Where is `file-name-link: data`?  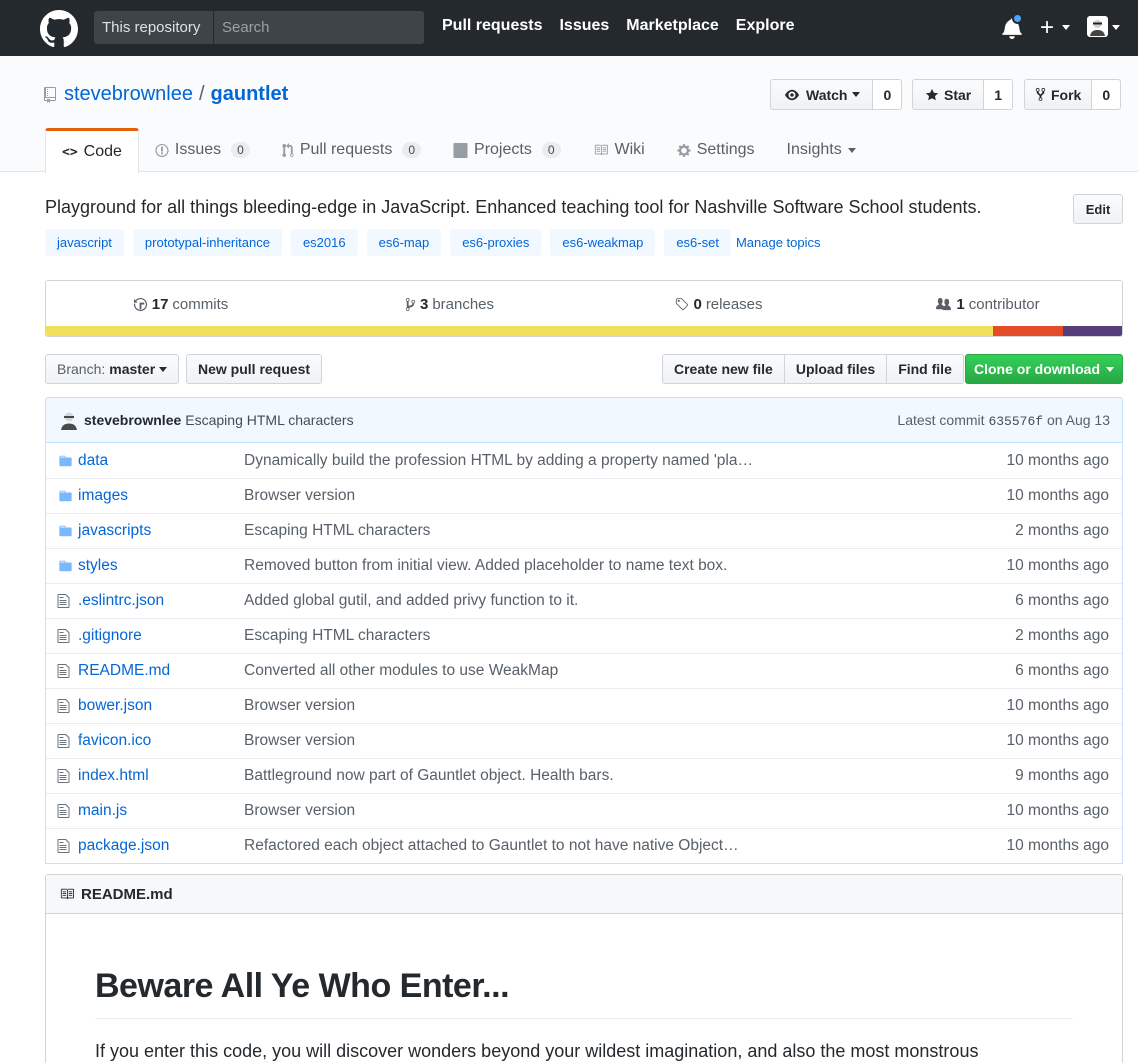
file-name-link: data is located at coordinates (161, 461).